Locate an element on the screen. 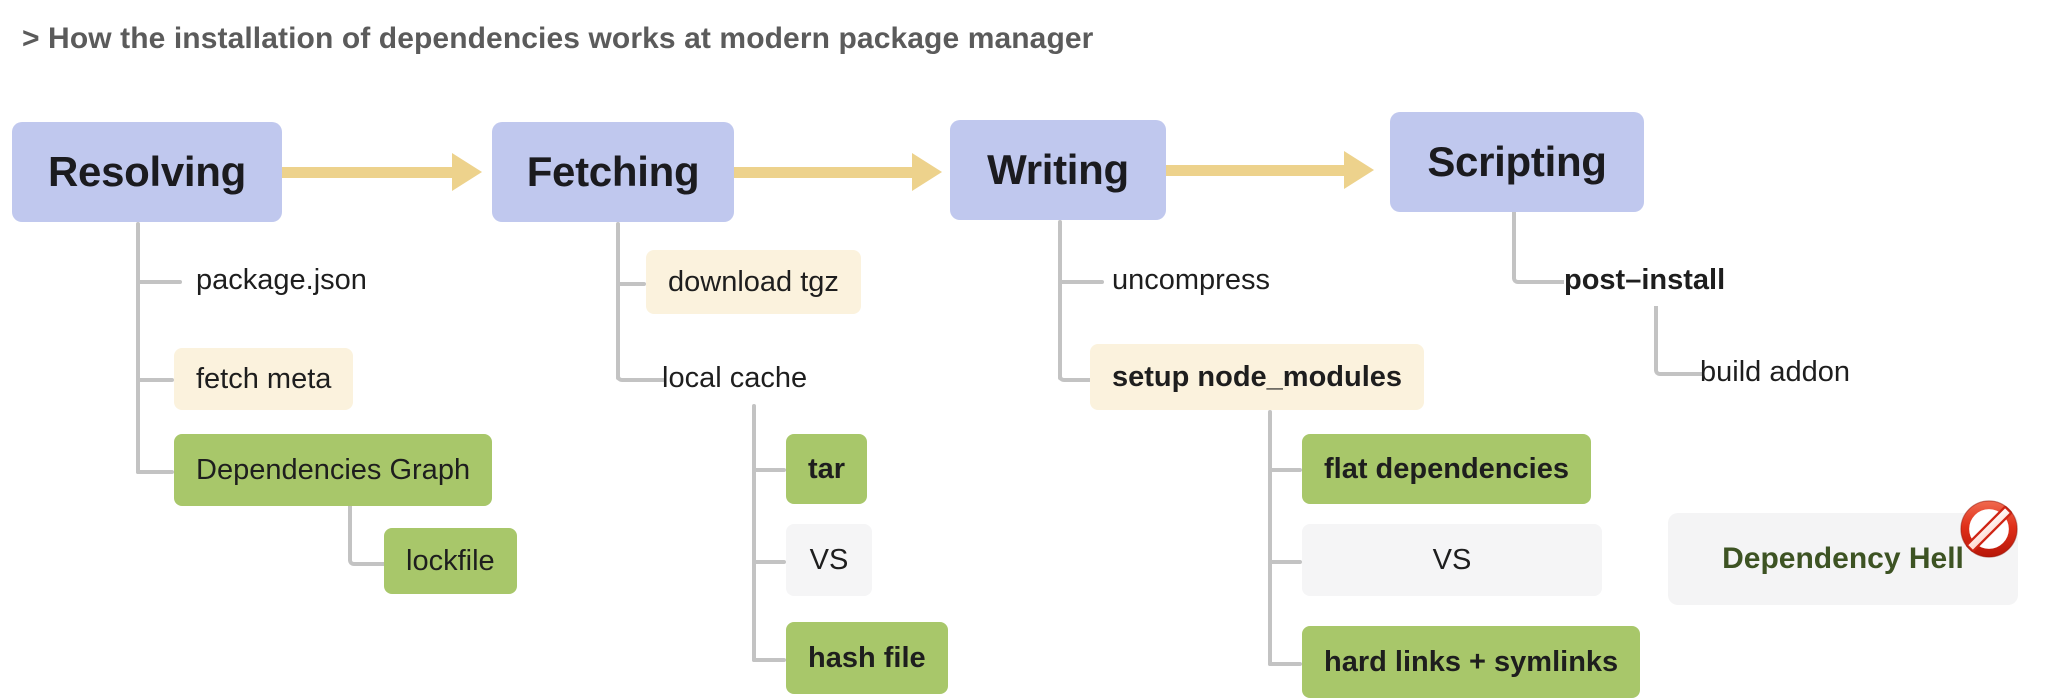 This screenshot has width=2048, height=698. stage-label-writing: Writing is located at coordinates (1058, 169).